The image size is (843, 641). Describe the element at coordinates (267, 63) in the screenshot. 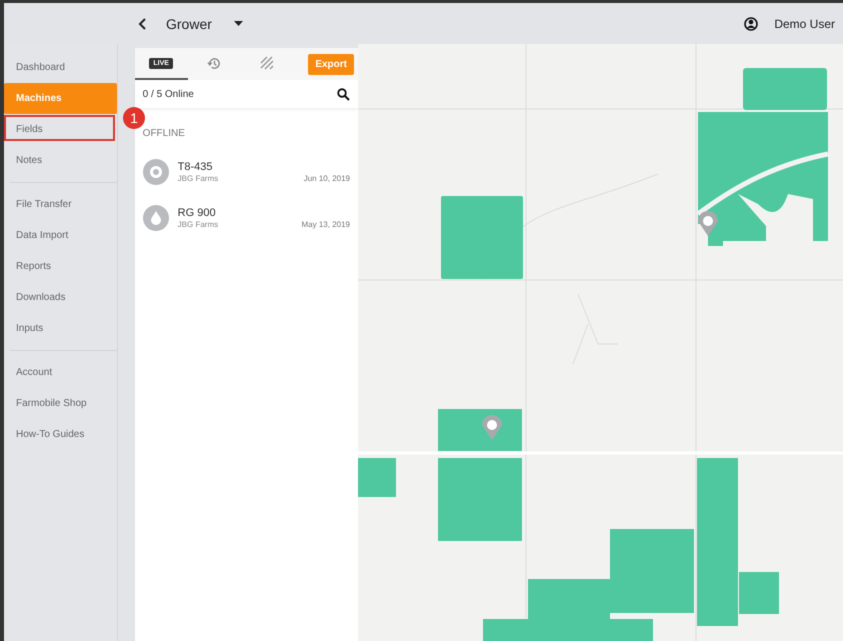

I see `hatch-icon` at that location.